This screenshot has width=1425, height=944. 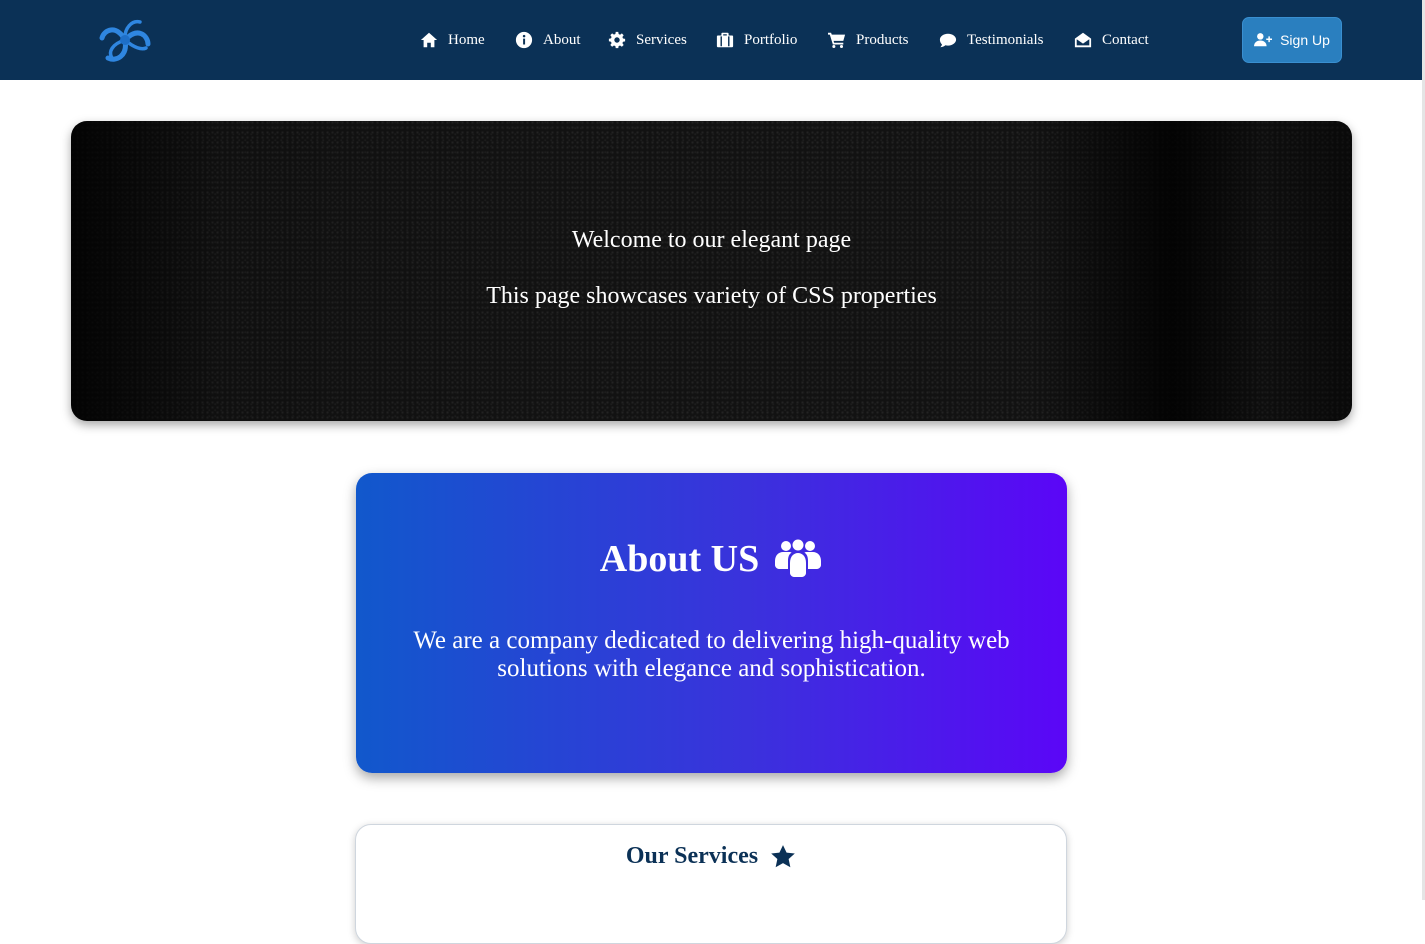 I want to click on services-heading-text: Our Services, so click(x=692, y=856).